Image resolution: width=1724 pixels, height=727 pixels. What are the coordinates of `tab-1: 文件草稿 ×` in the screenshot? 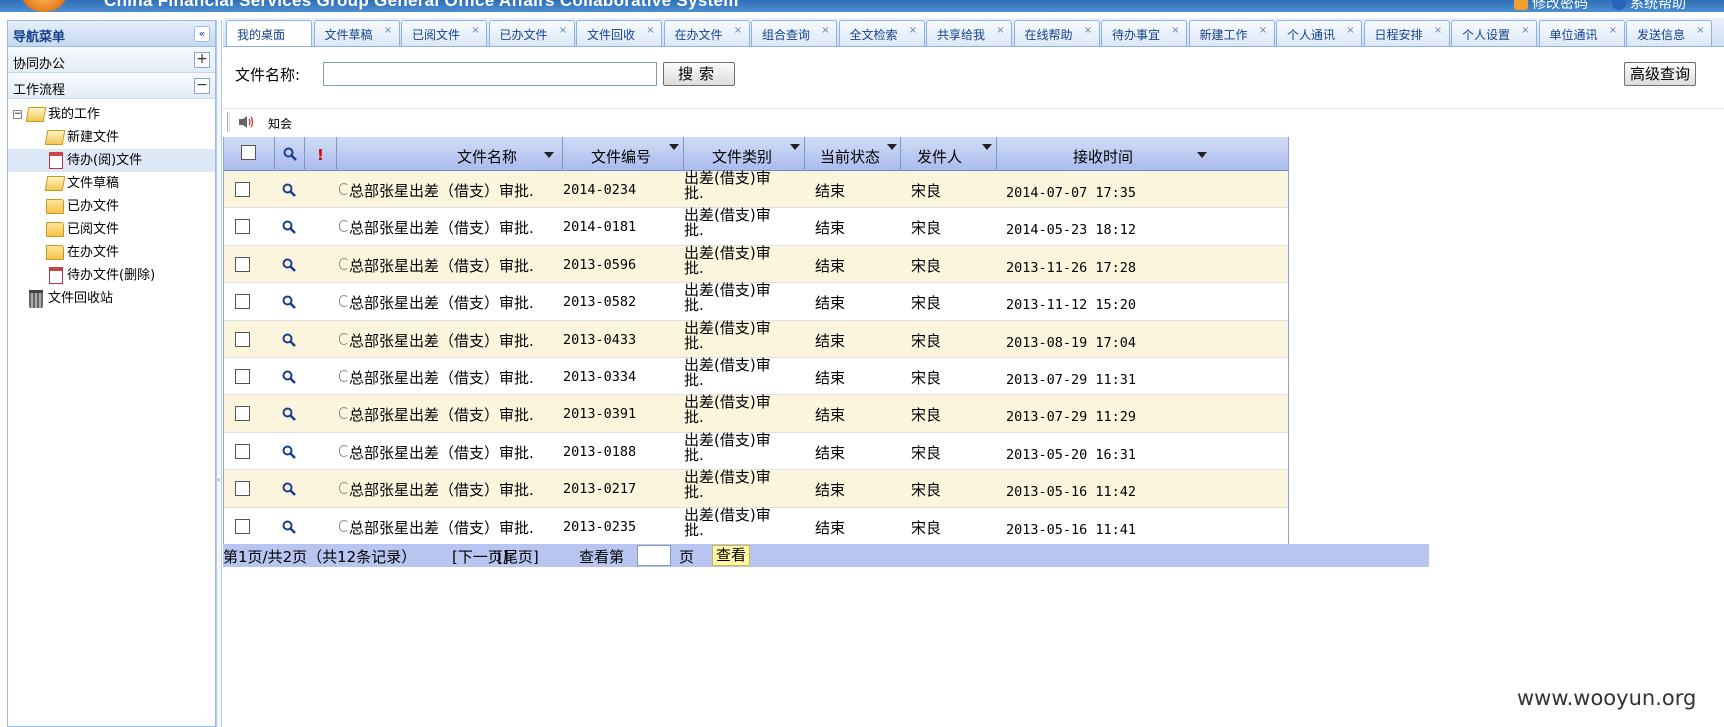 It's located at (356, 33).